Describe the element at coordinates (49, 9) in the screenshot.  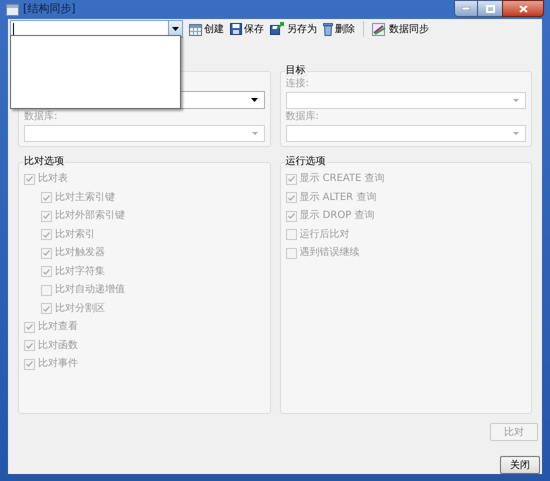
I see `window-title: [结构同步]` at that location.